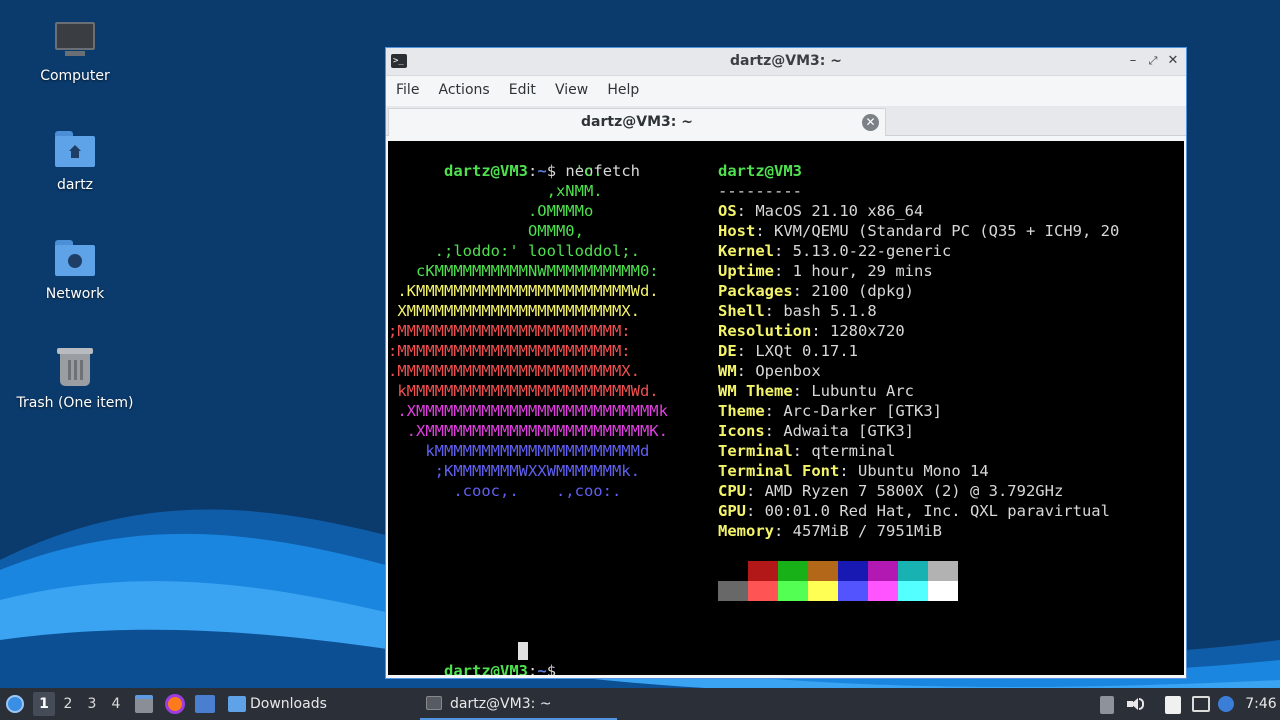 The image size is (1280, 720). Describe the element at coordinates (1133, 61) in the screenshot. I see `minimize-button: –` at that location.